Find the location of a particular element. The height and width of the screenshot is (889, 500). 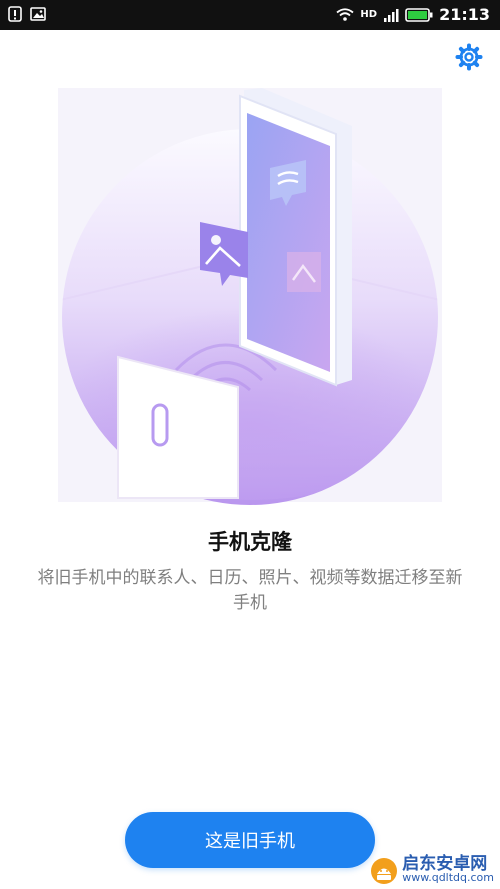

status-time: 21:13 is located at coordinates (464, 14).